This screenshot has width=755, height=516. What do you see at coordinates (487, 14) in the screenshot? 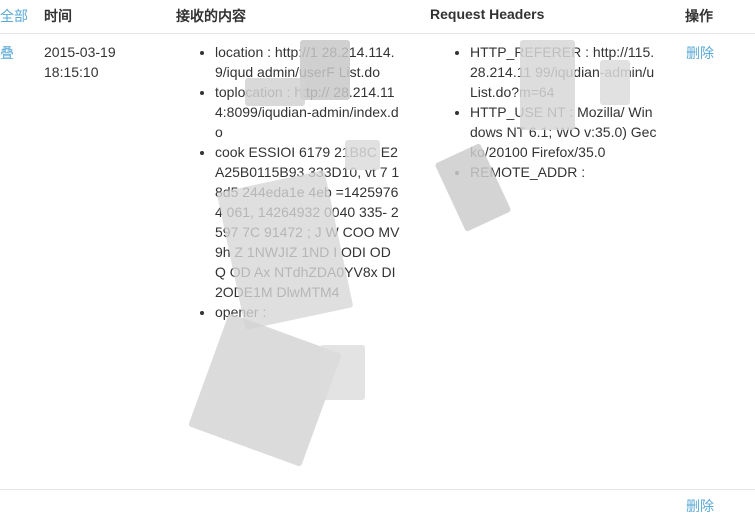
I see `column-header-request-headers: Request Headers` at bounding box center [487, 14].